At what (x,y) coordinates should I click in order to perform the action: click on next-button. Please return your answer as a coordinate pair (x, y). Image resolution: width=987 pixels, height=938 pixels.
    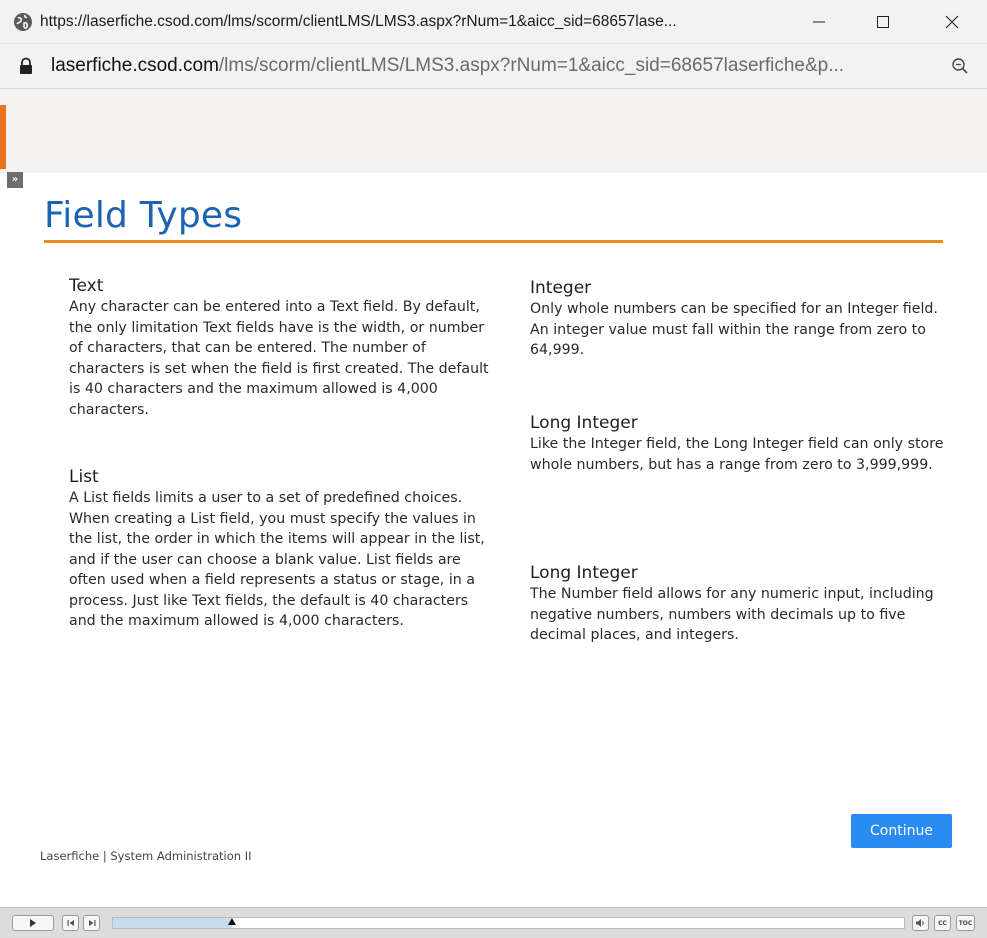
    Looking at the image, I should click on (91, 923).